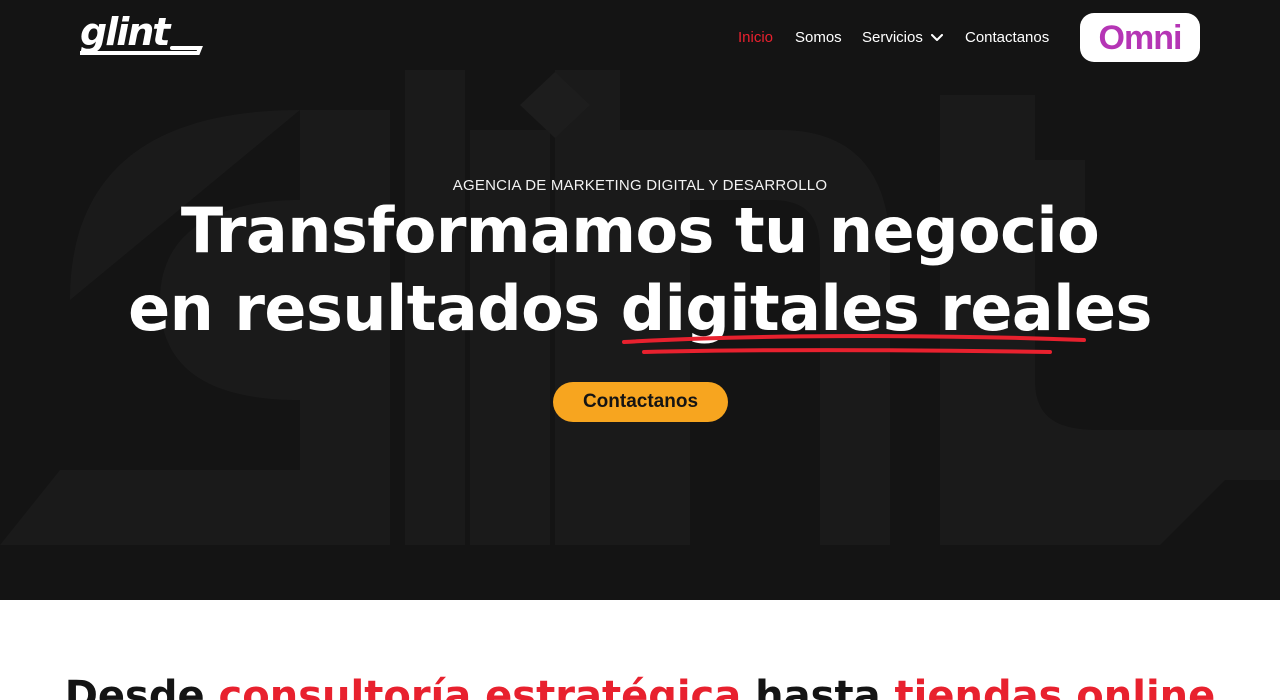  I want to click on omni-partner-badge: Omni, so click(1140, 37).